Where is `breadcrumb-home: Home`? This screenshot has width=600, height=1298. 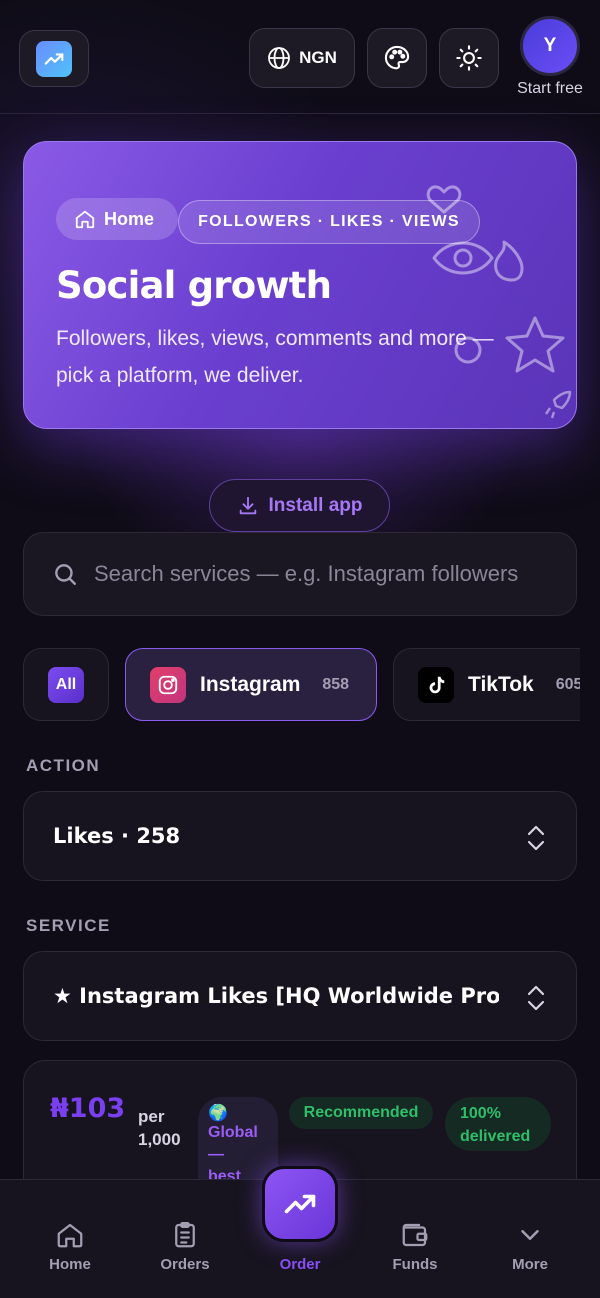 breadcrumb-home: Home is located at coordinates (117, 219).